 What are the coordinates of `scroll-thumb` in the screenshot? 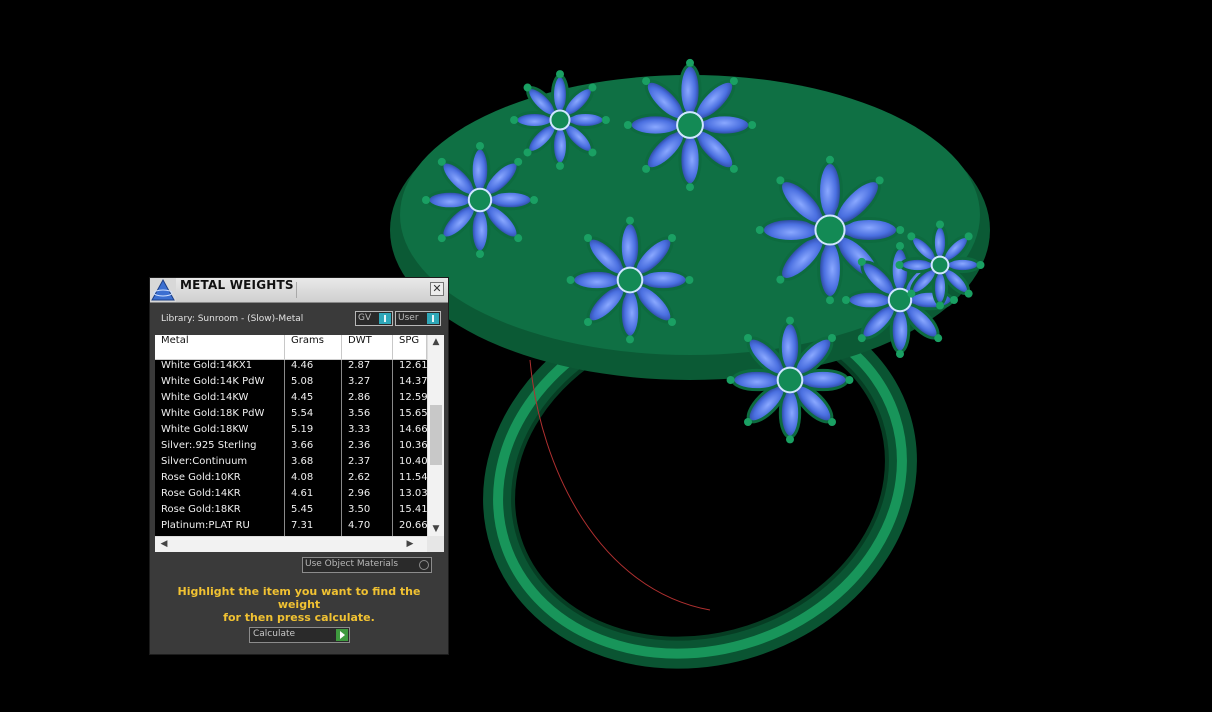 It's located at (436, 435).